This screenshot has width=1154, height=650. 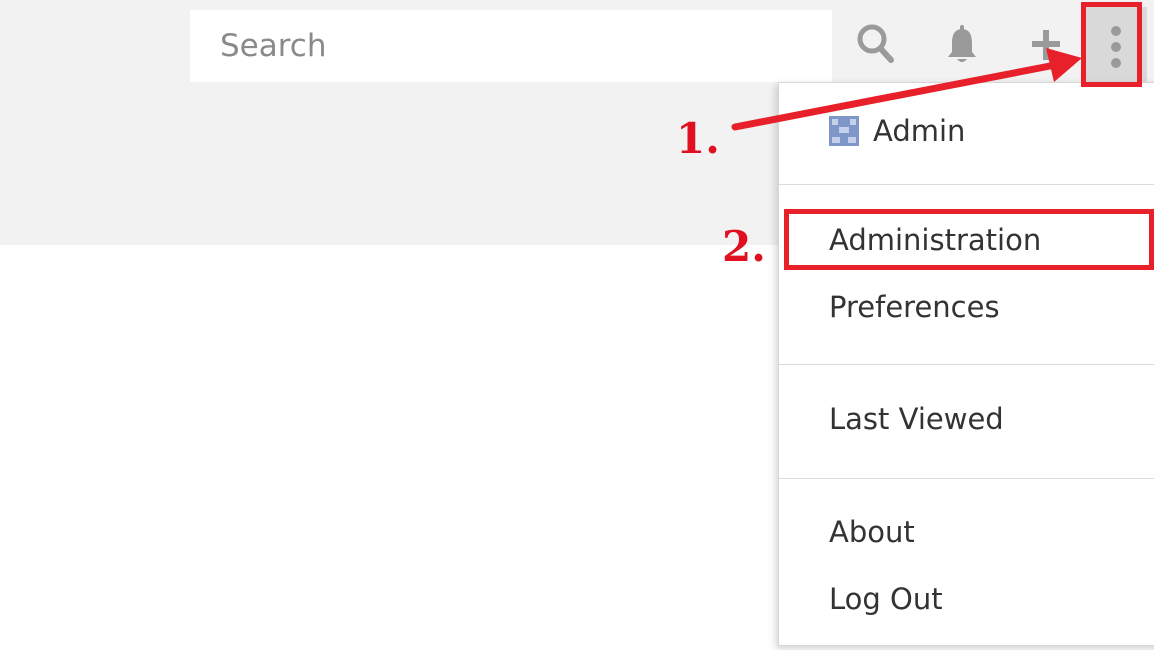 I want to click on more-options-button, so click(x=1116, y=47).